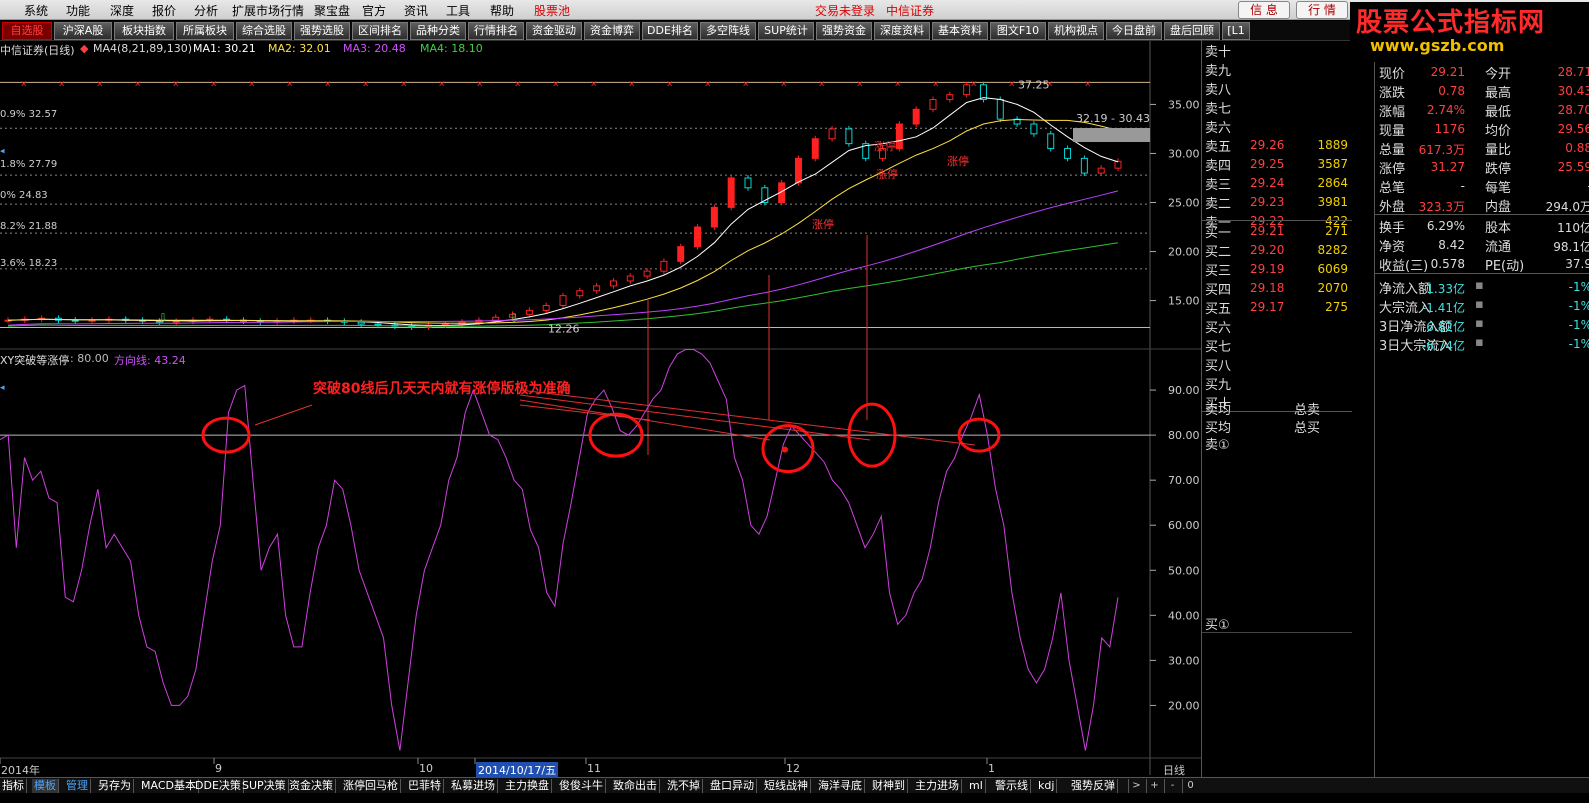 The width and height of the screenshot is (1589, 803). What do you see at coordinates (684, 786) in the screenshot?
I see `bottom-tab-14: 洗不掉` at bounding box center [684, 786].